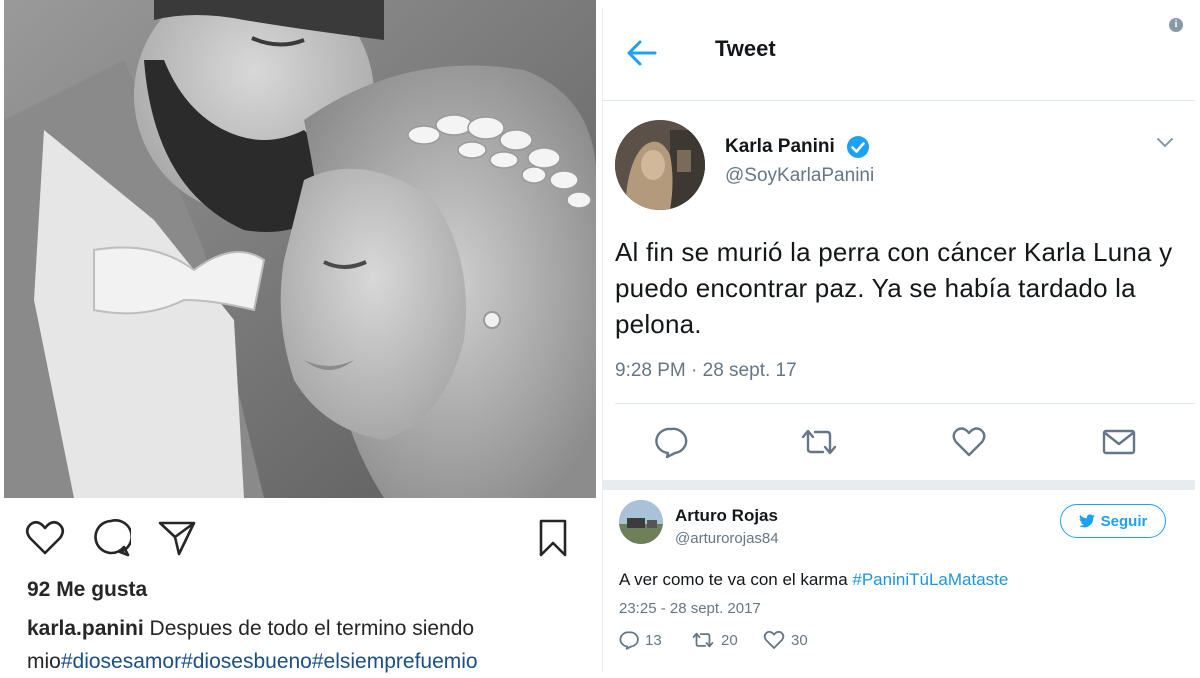 The height and width of the screenshot is (678, 1200). I want to click on reply-count: 13, so click(653, 640).